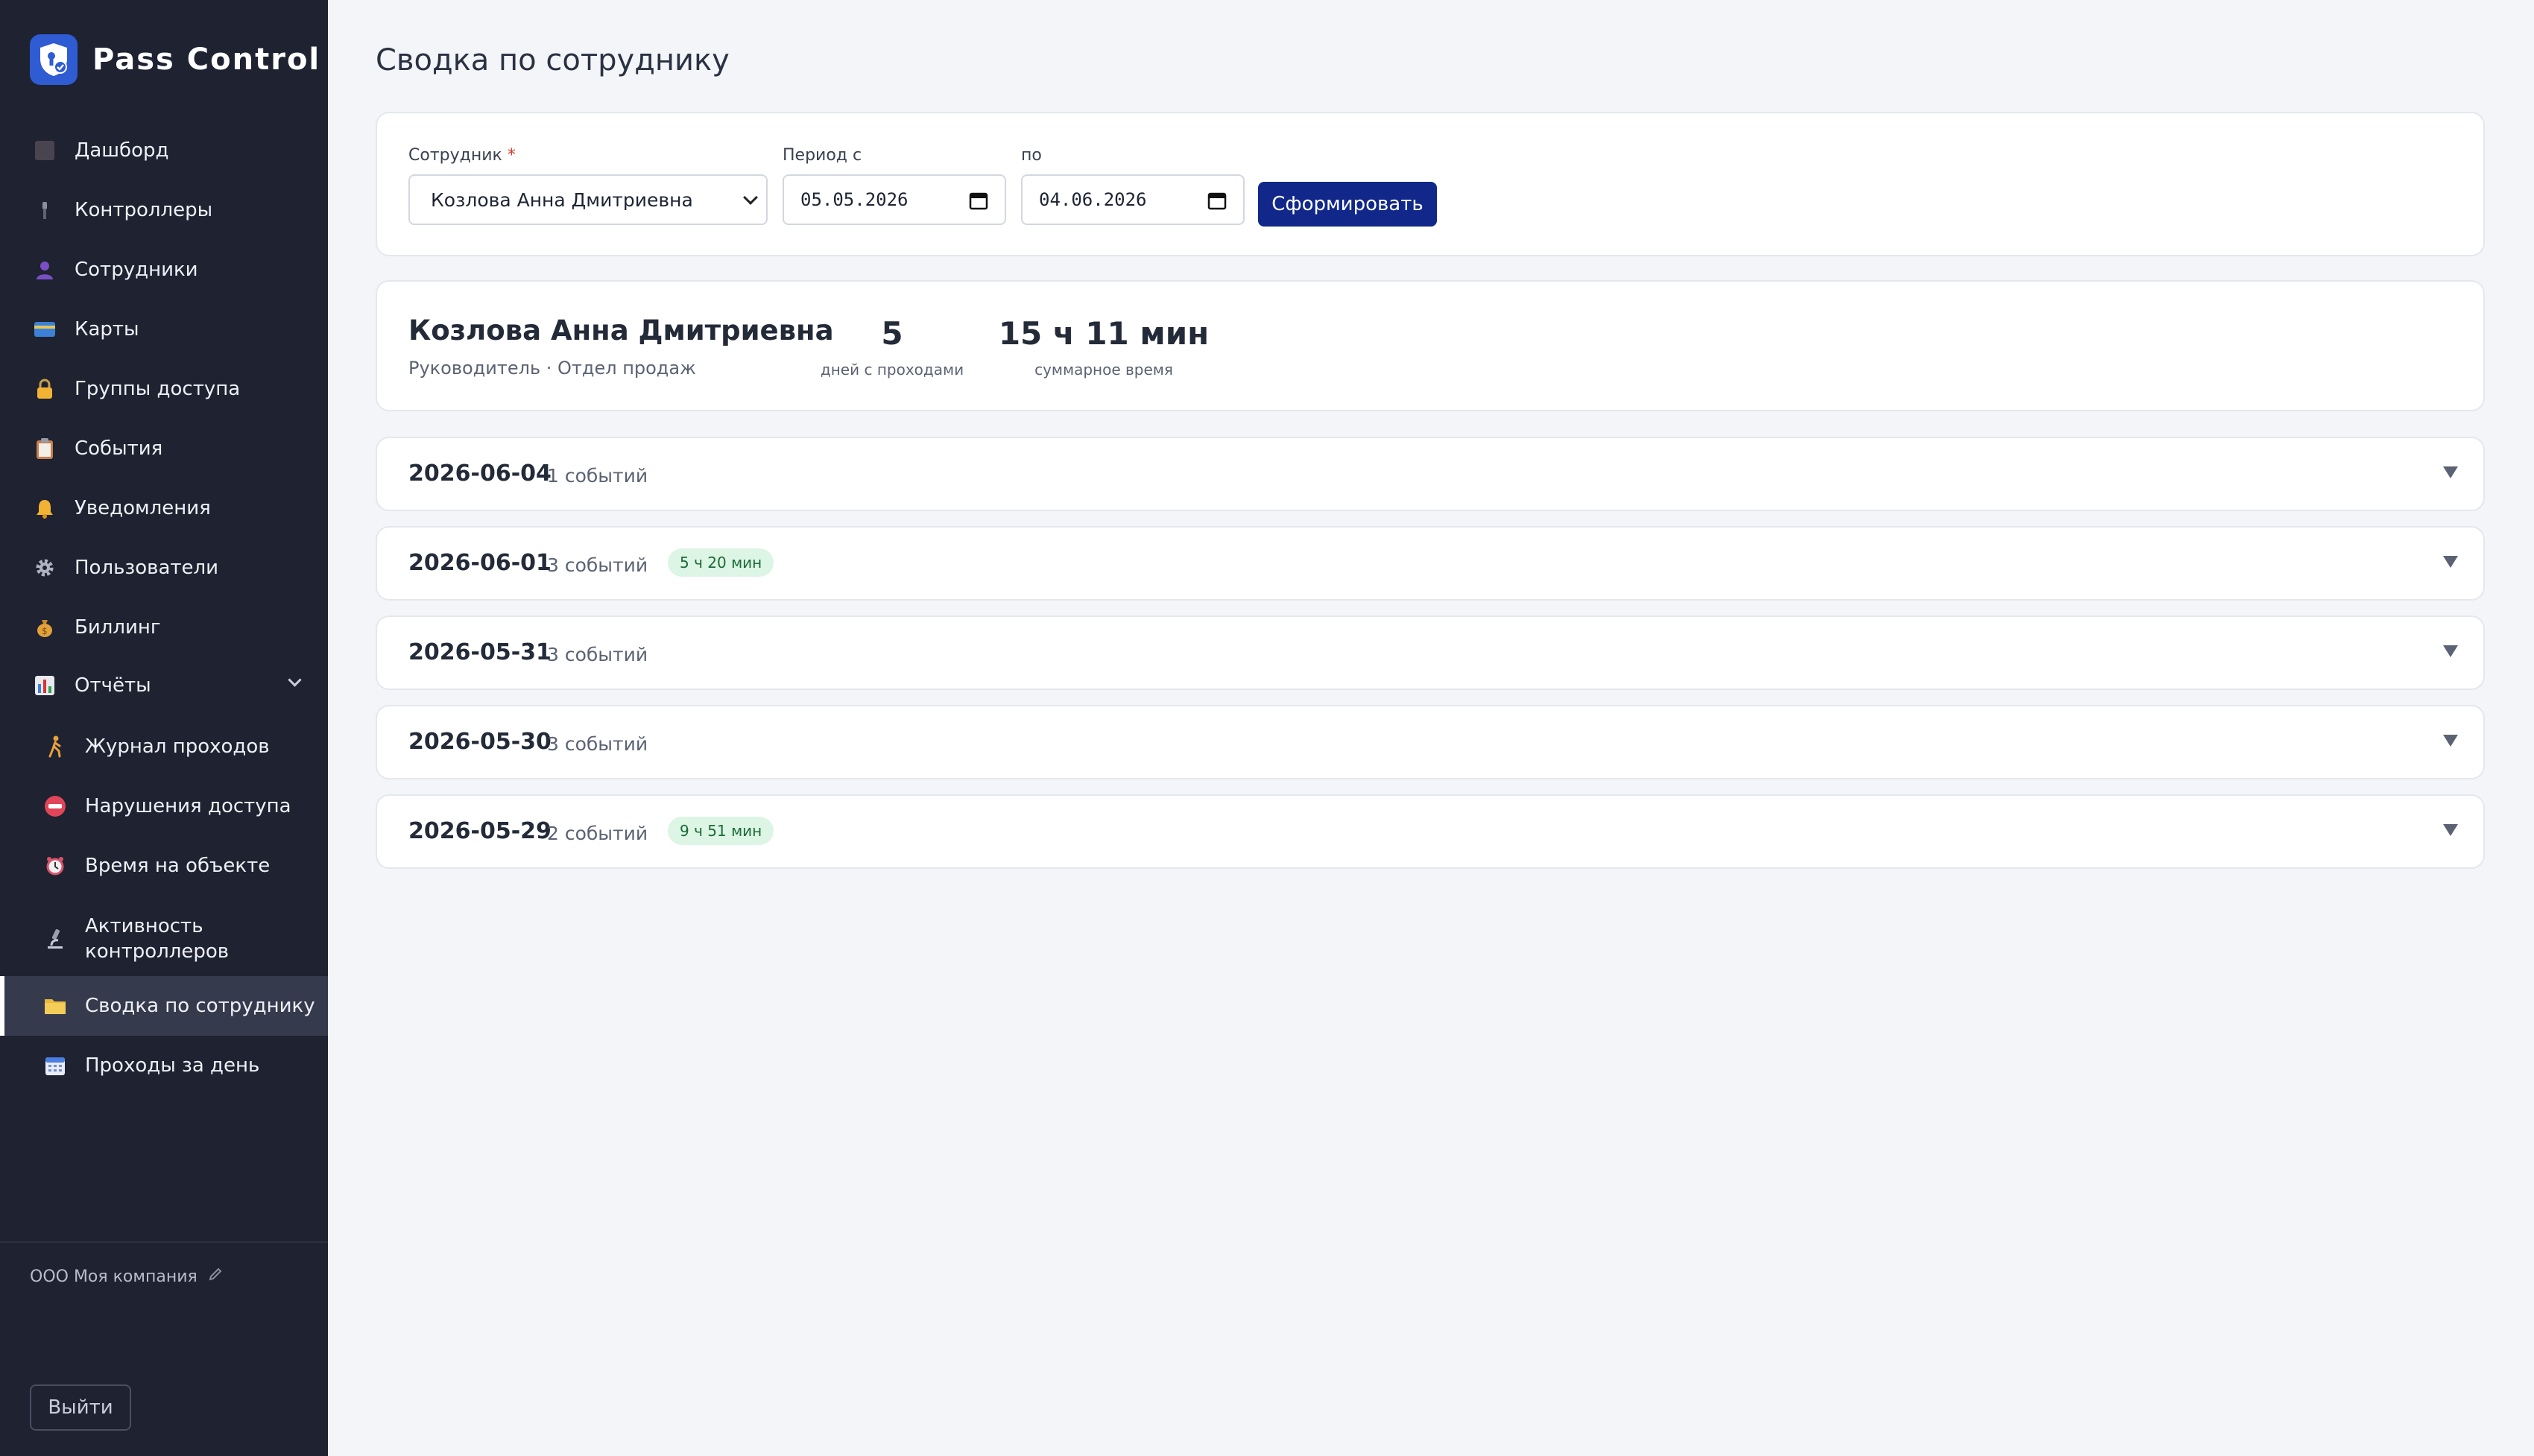 The width and height of the screenshot is (2534, 1456). Describe the element at coordinates (45, 210) in the screenshot. I see `controller-icon` at that location.